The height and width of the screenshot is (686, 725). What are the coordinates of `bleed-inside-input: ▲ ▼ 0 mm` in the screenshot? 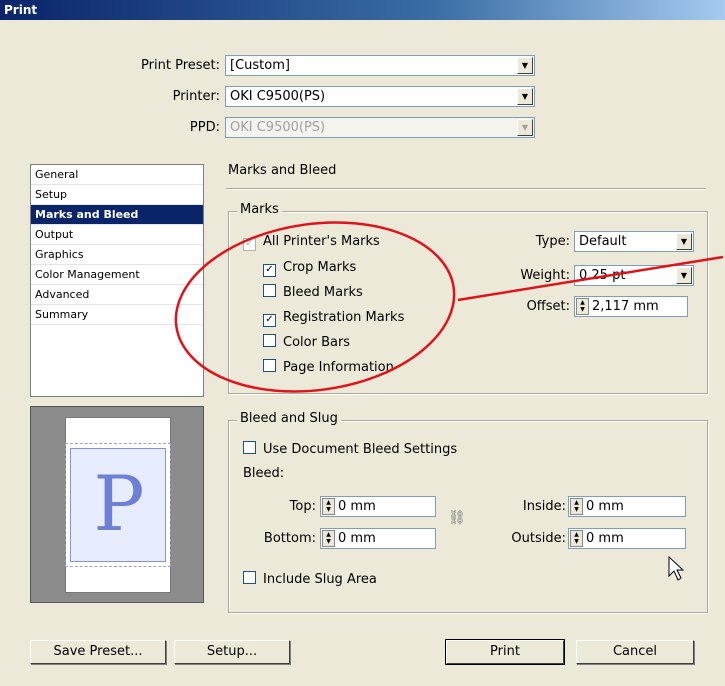 It's located at (627, 506).